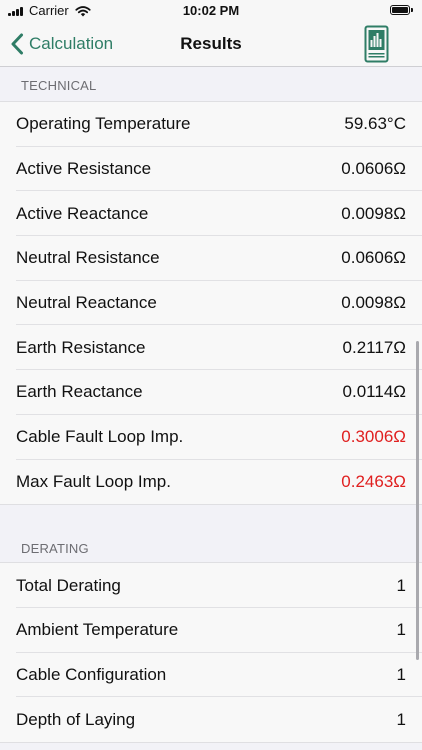 This screenshot has width=422, height=750. Describe the element at coordinates (375, 124) in the screenshot. I see `row-value: 59.63°C` at that location.